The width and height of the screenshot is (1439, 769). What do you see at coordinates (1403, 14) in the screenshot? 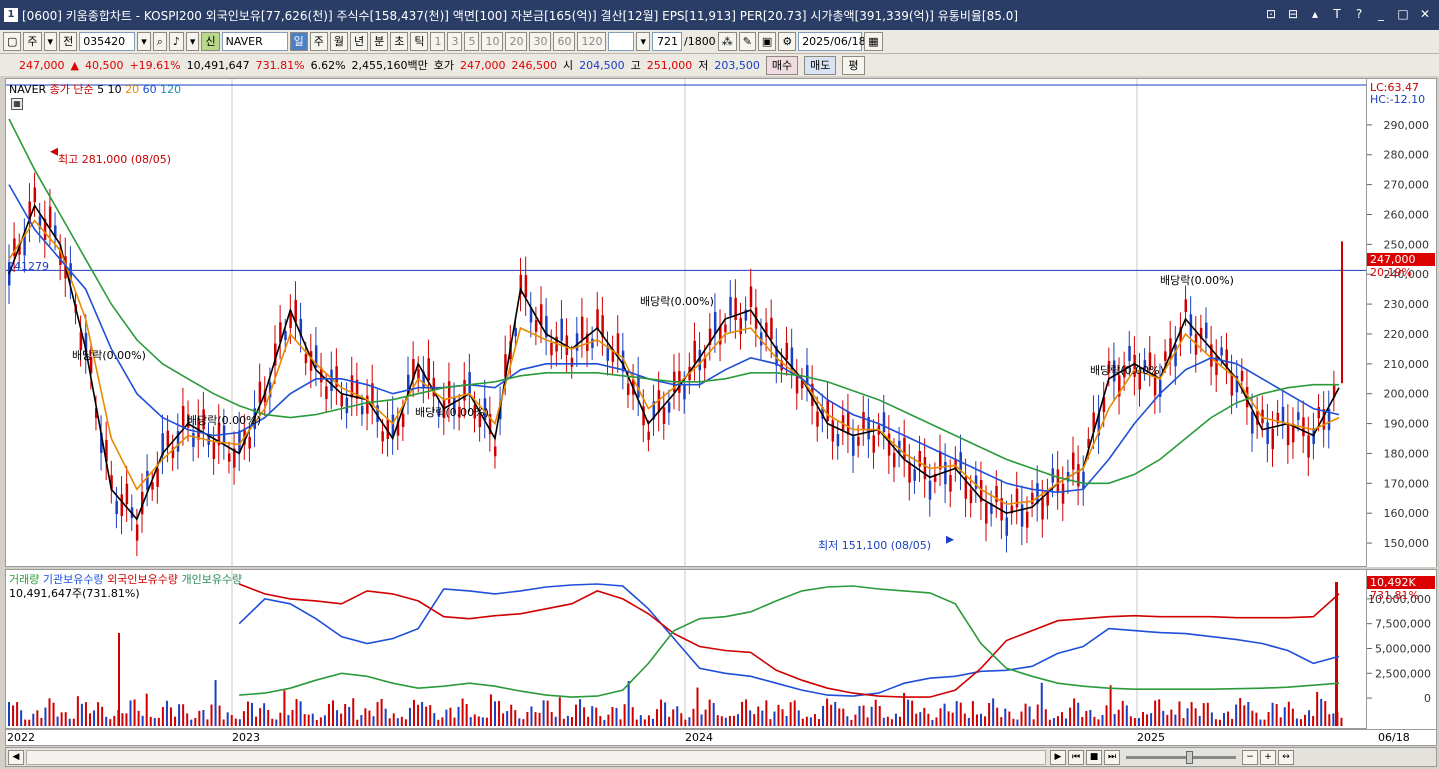
I see `maximize-icon: □` at bounding box center [1403, 14].